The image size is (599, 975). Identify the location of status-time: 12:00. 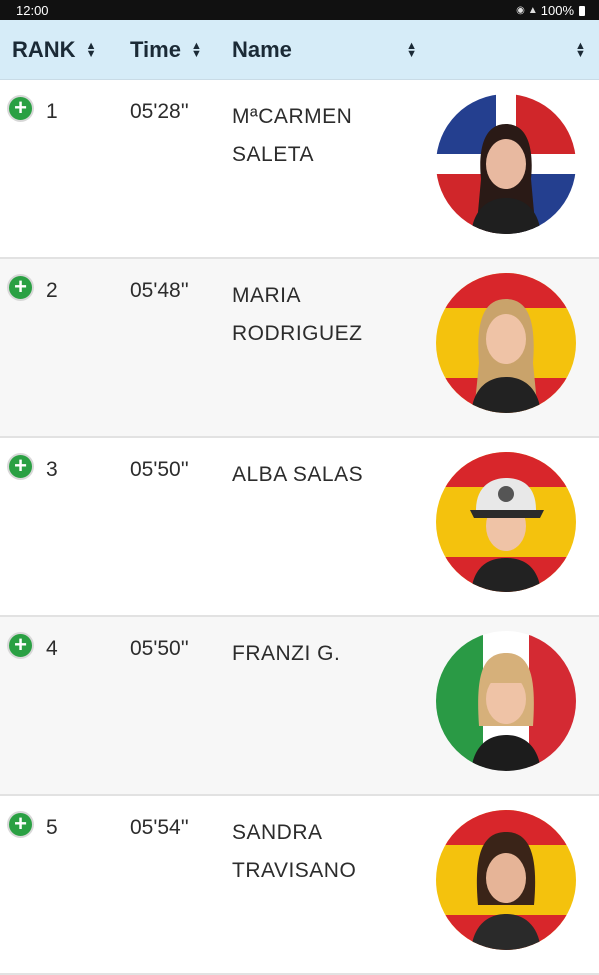
(32, 10).